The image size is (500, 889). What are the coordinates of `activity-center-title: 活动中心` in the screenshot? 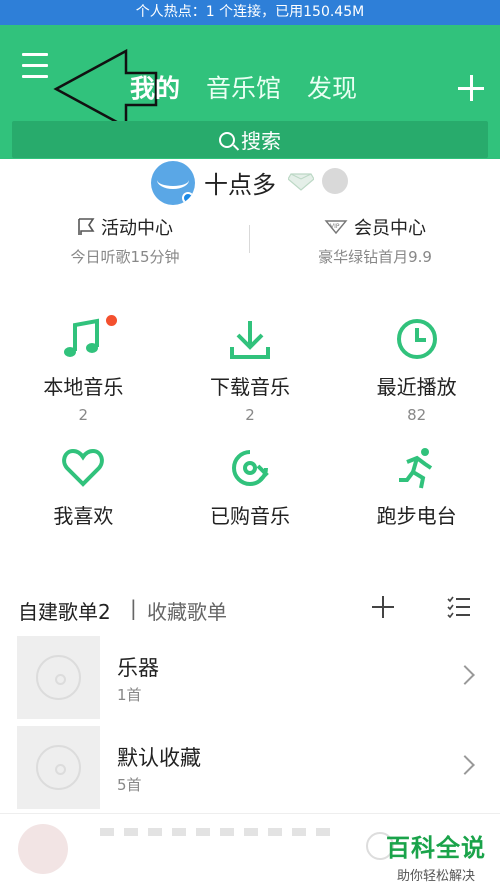 It's located at (137, 228).